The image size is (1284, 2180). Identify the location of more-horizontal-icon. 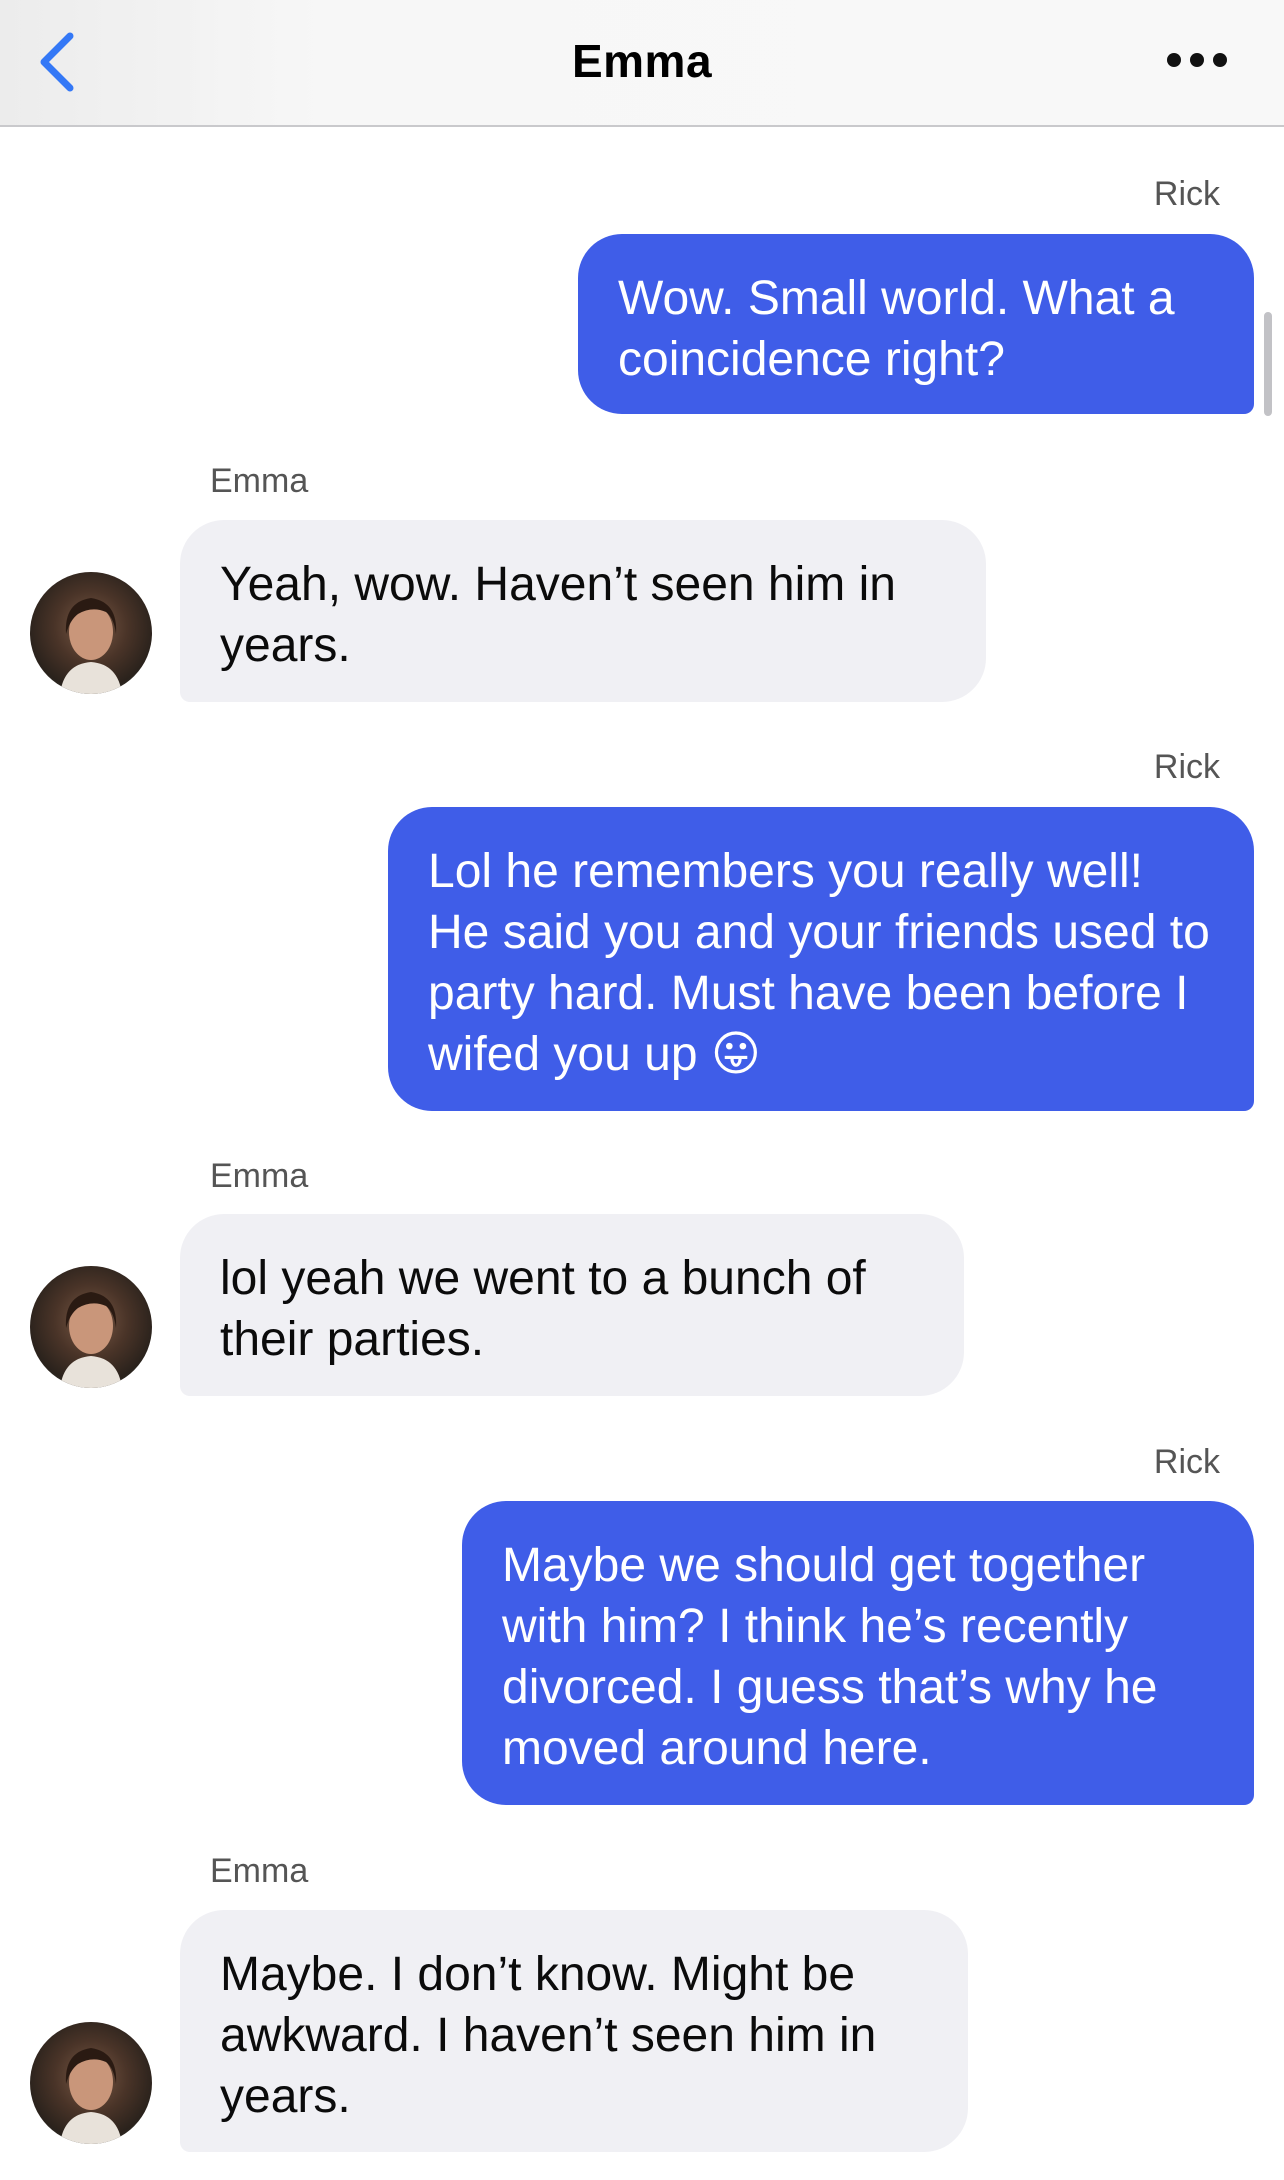
(1197, 60).